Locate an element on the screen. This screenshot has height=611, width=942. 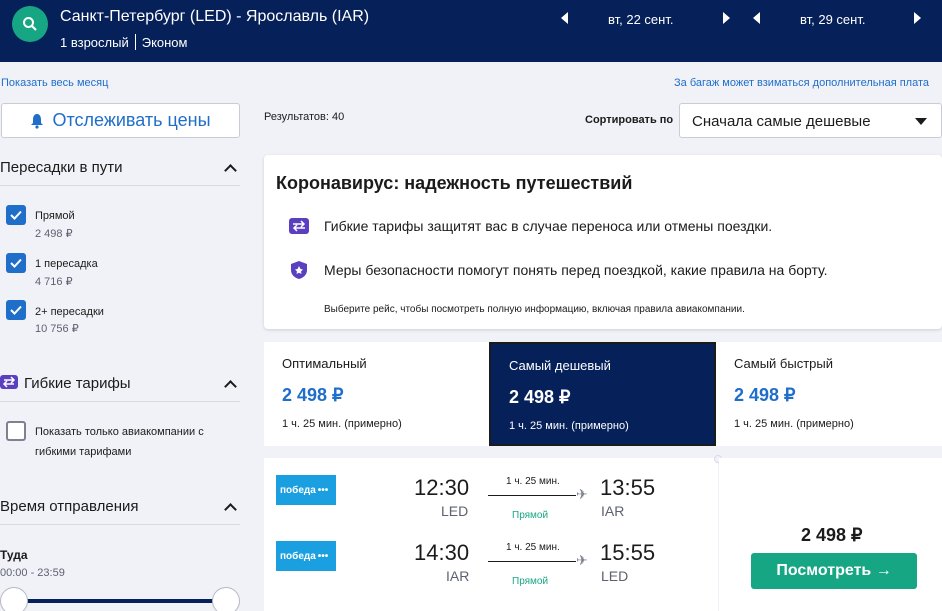
view-flight-button: Посмотреть → is located at coordinates (834, 571).